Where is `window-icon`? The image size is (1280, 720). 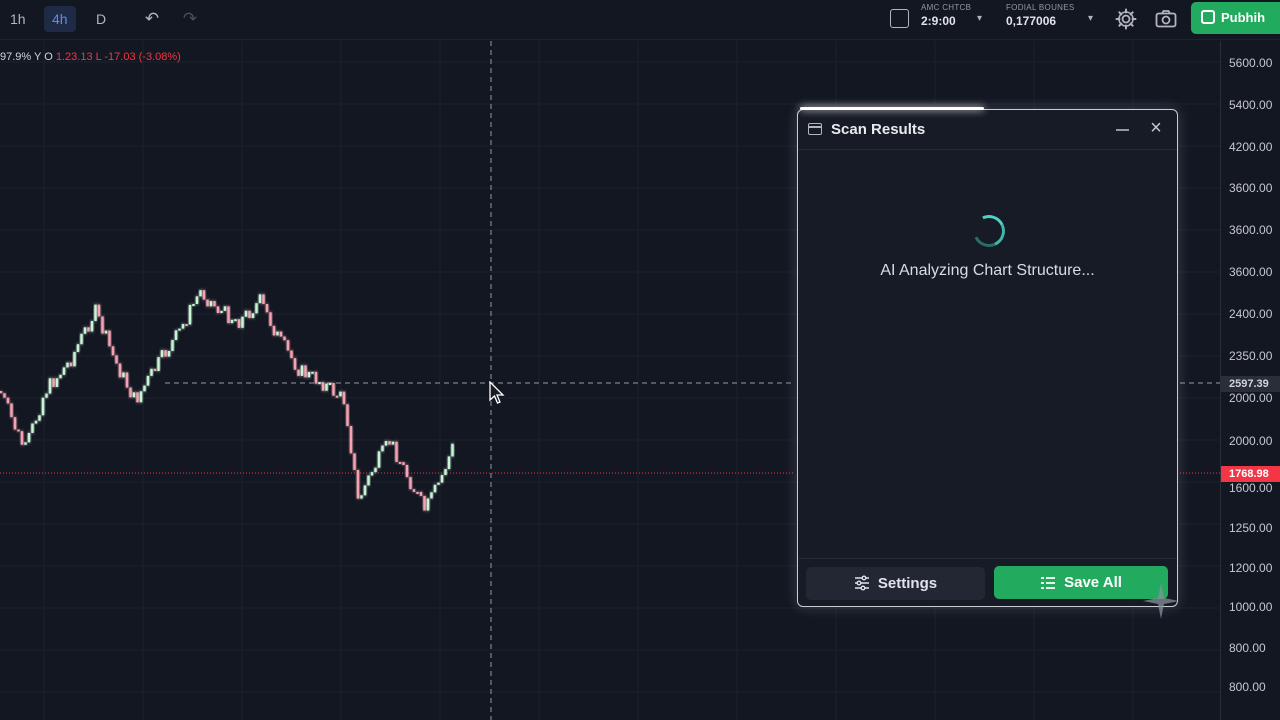 window-icon is located at coordinates (815, 129).